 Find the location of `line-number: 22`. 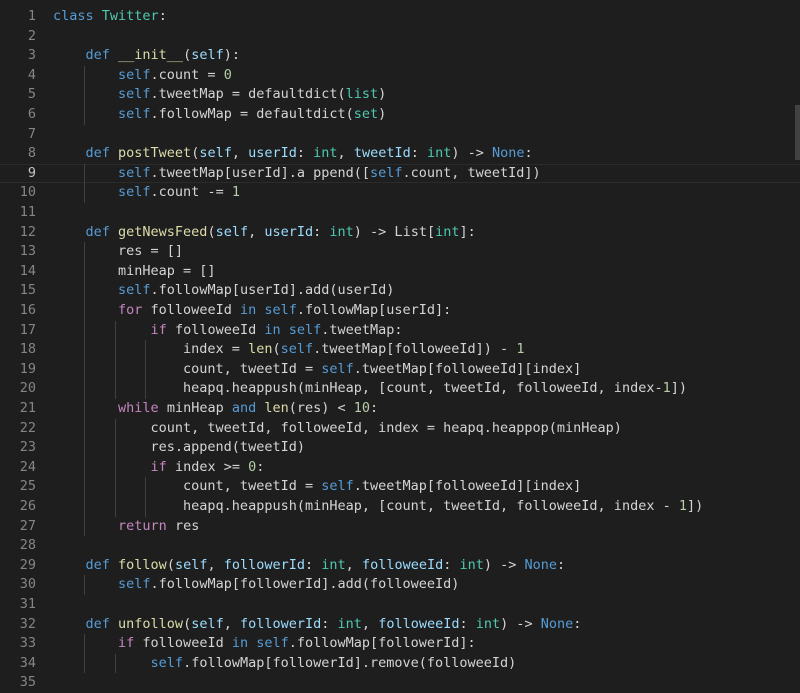

line-number: 22 is located at coordinates (27, 427).